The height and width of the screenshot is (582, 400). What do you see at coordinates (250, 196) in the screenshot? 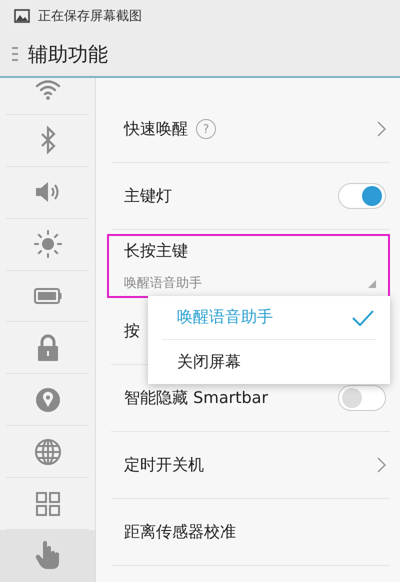
I see `settings-row: 主键灯` at bounding box center [250, 196].